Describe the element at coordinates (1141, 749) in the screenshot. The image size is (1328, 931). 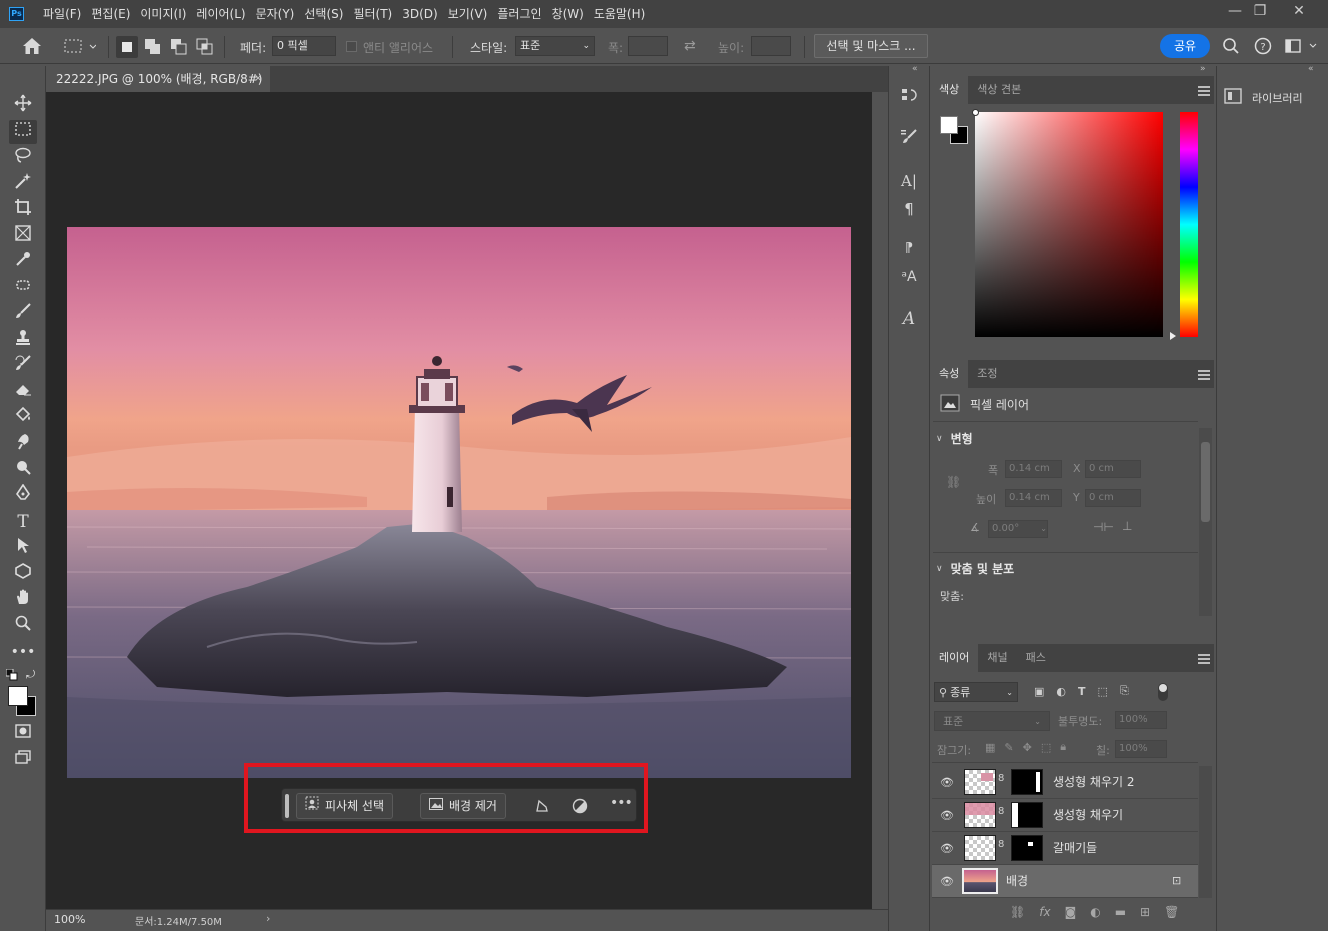
I see `fill-field: 100%` at that location.